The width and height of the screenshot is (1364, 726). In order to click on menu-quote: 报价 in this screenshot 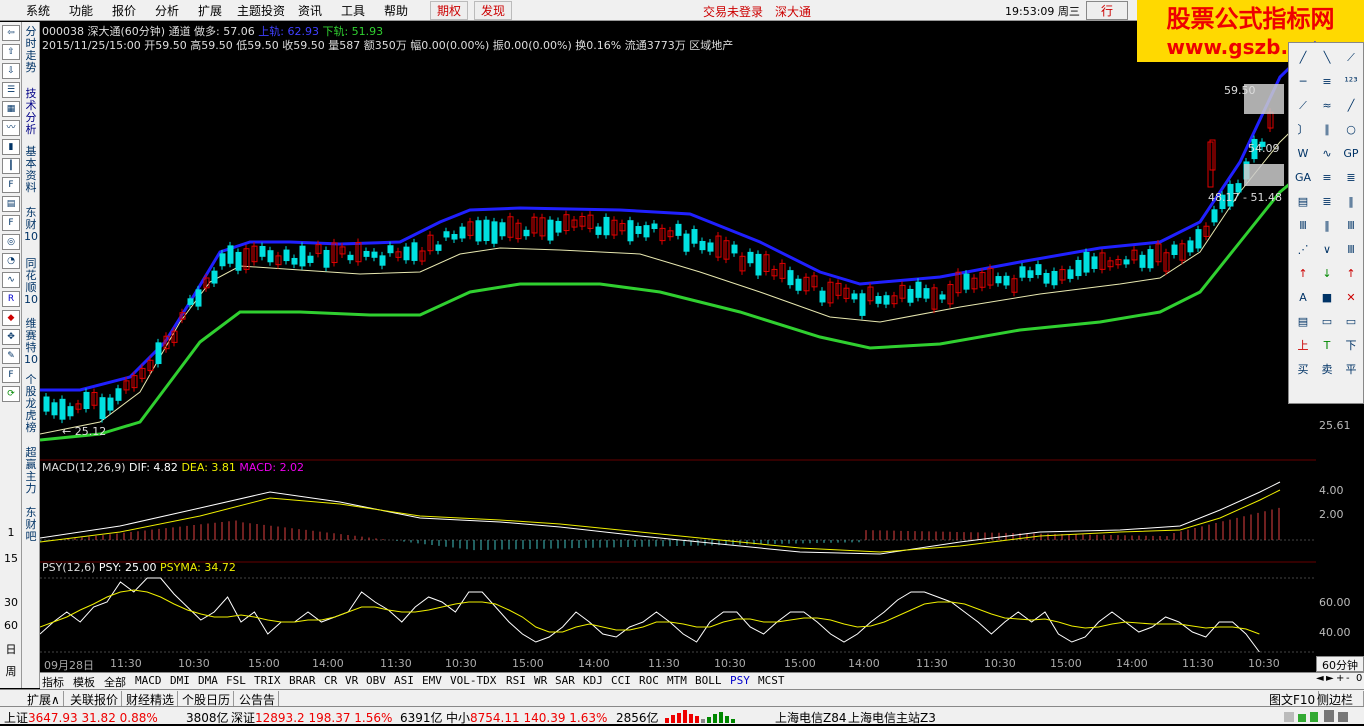, I will do `click(124, 10)`.